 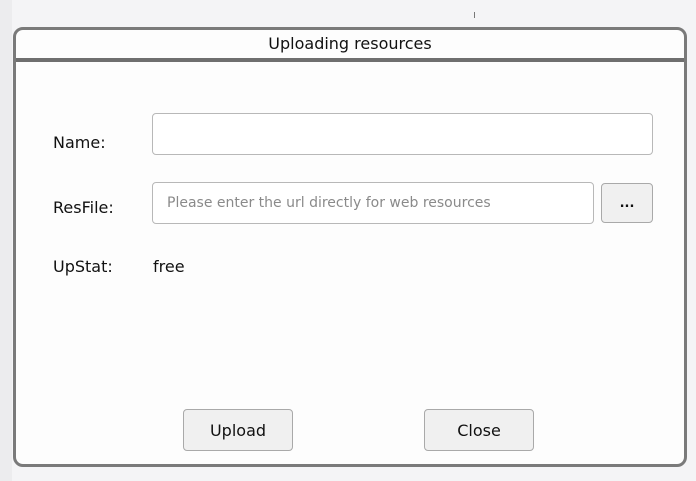 I want to click on close-button: Close, so click(x=479, y=430).